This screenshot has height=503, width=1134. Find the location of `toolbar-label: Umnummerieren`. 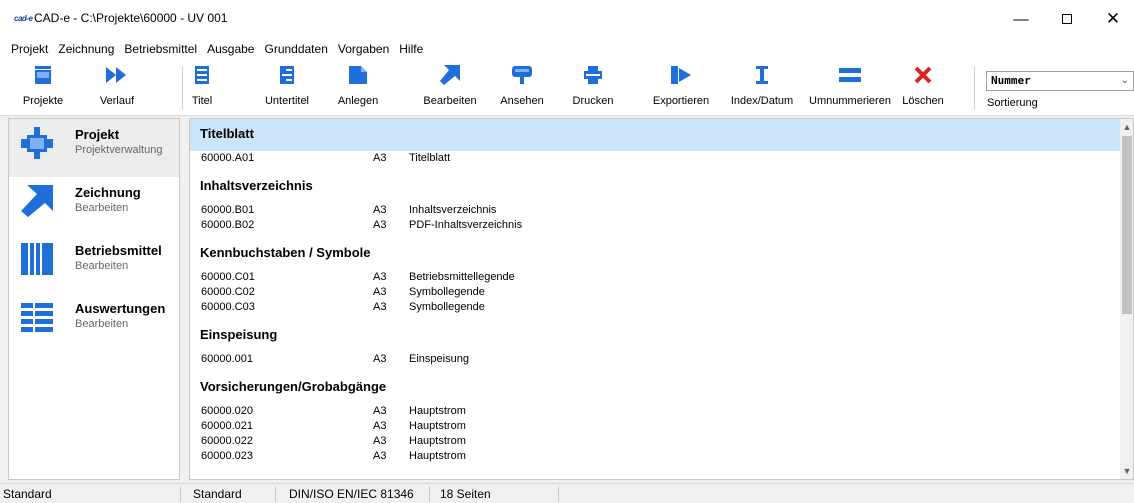

toolbar-label: Umnummerieren is located at coordinates (850, 101).